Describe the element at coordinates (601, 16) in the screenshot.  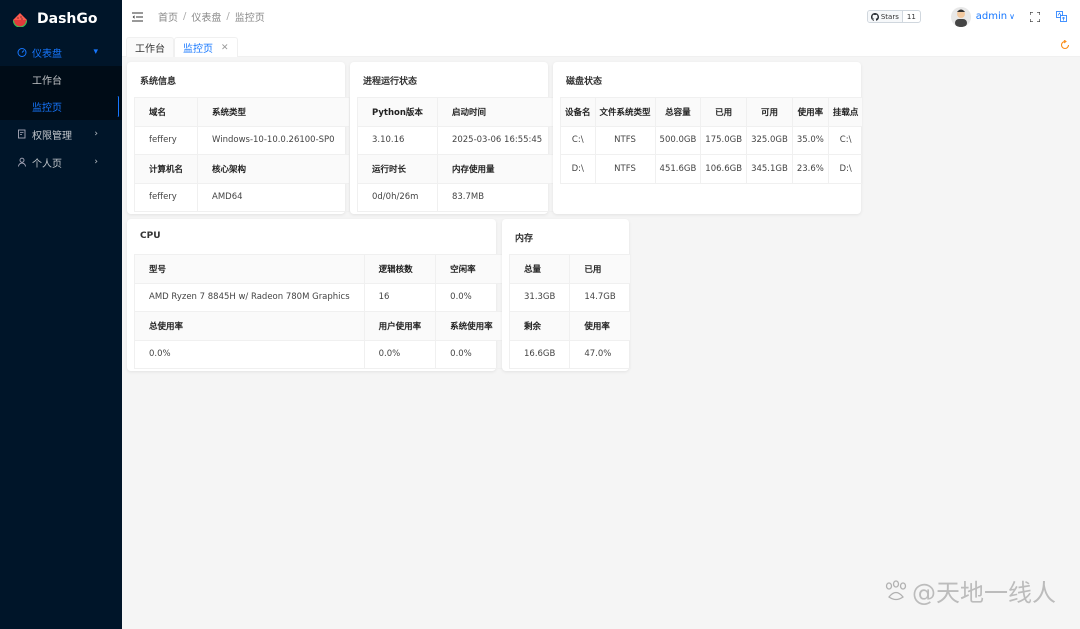
I see `header: 首页 / 仪表盘 / 监控页 Stars 11 admin ∨` at that location.